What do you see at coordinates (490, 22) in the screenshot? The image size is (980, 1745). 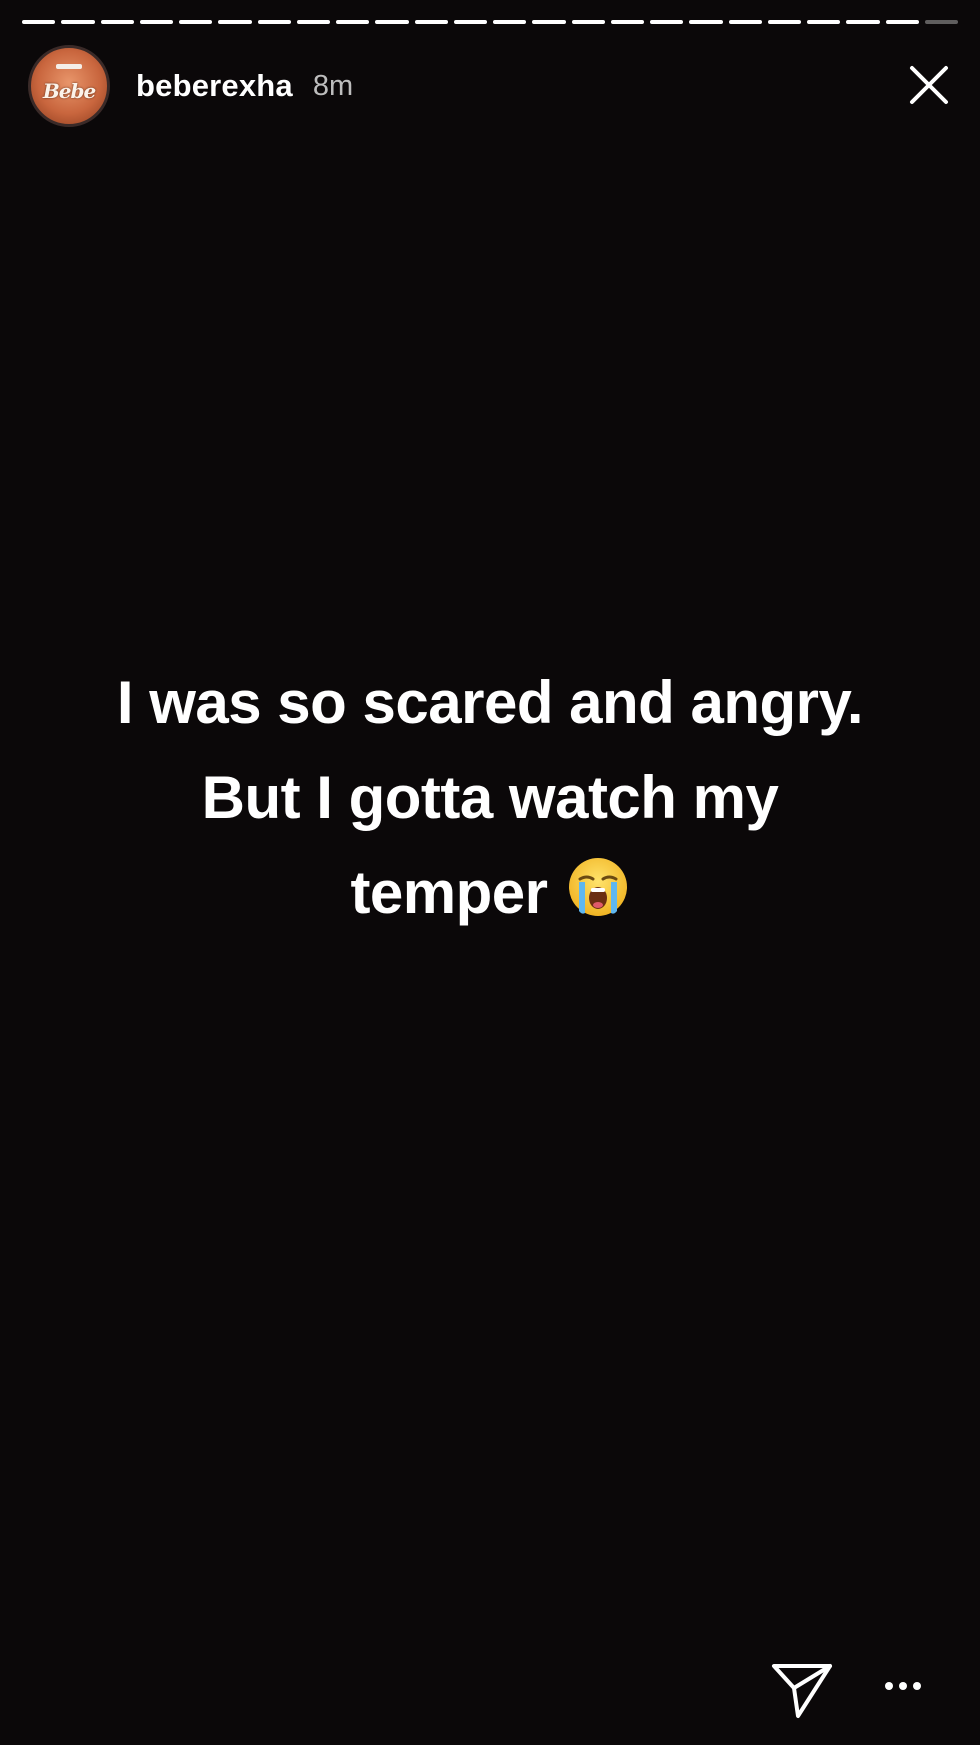 I see `story-progress-bar` at bounding box center [490, 22].